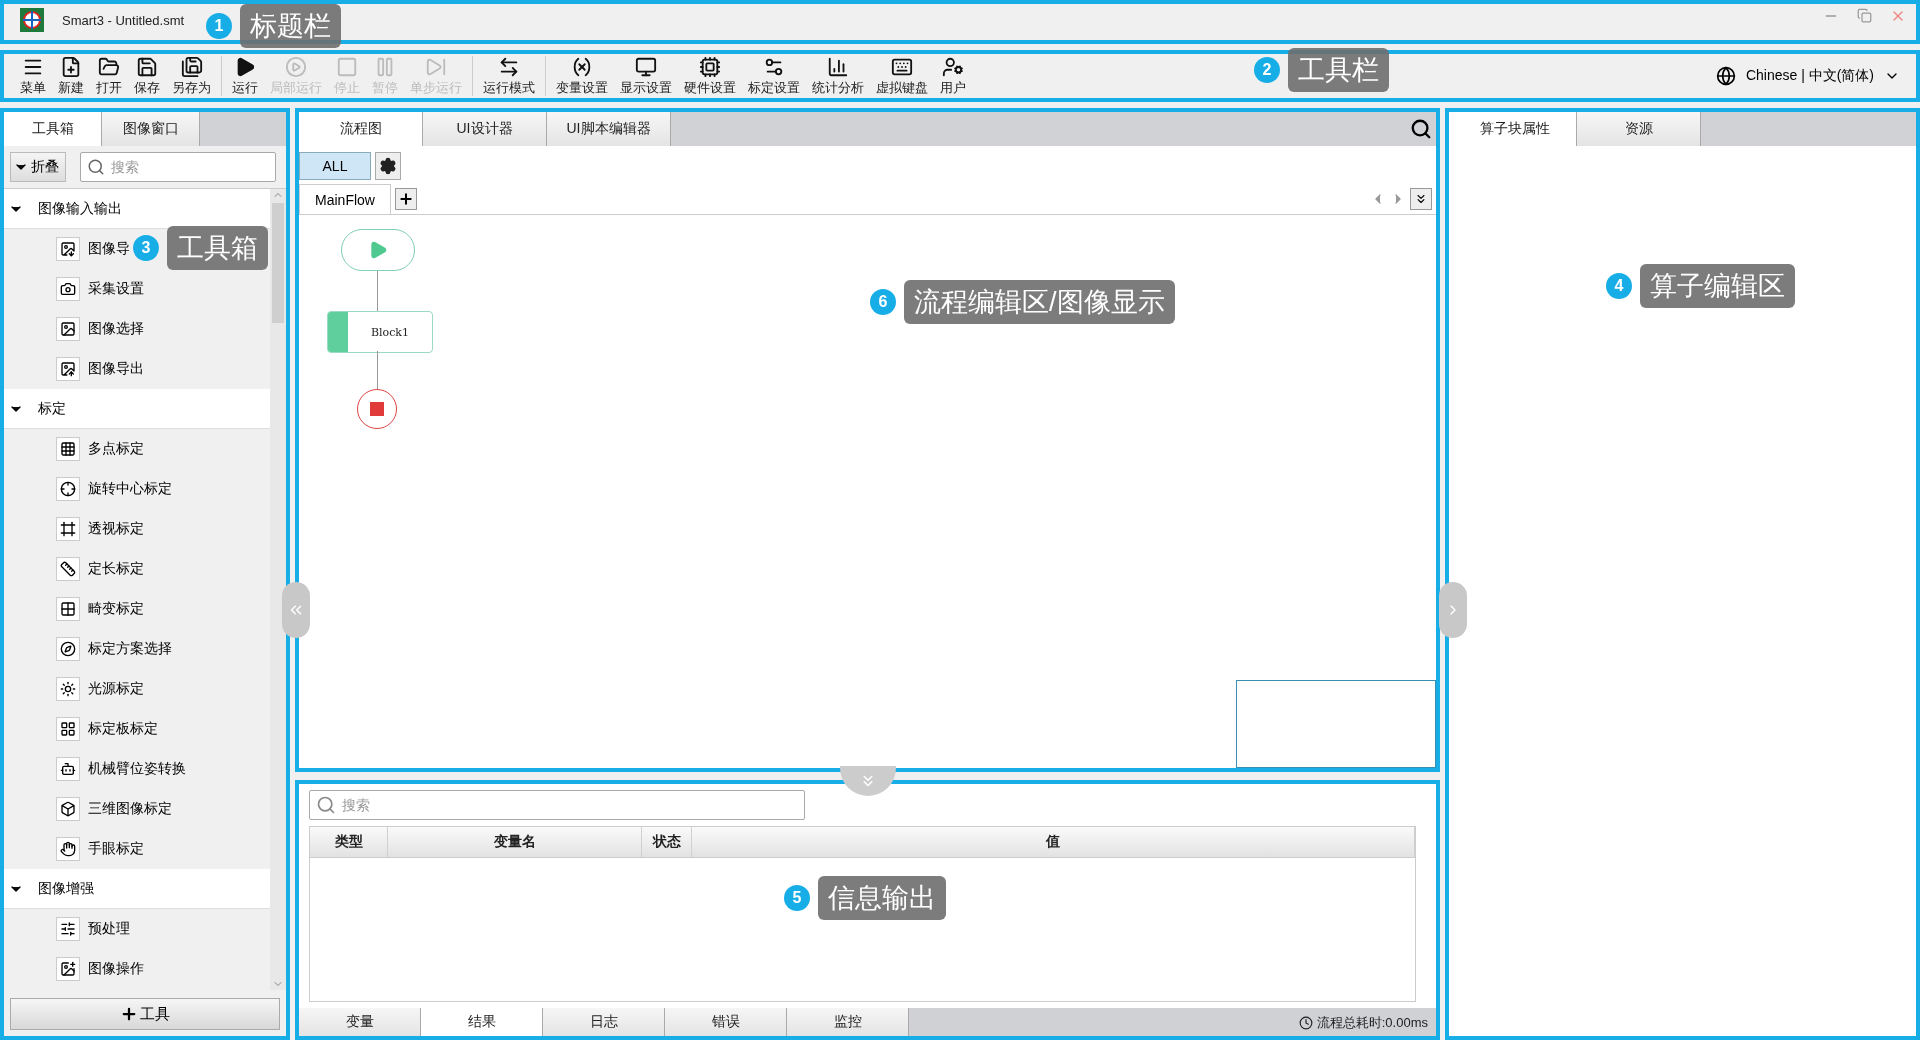 This screenshot has width=1920, height=1040. What do you see at coordinates (360, 1022) in the screenshot?
I see `output-tab: 变量` at bounding box center [360, 1022].